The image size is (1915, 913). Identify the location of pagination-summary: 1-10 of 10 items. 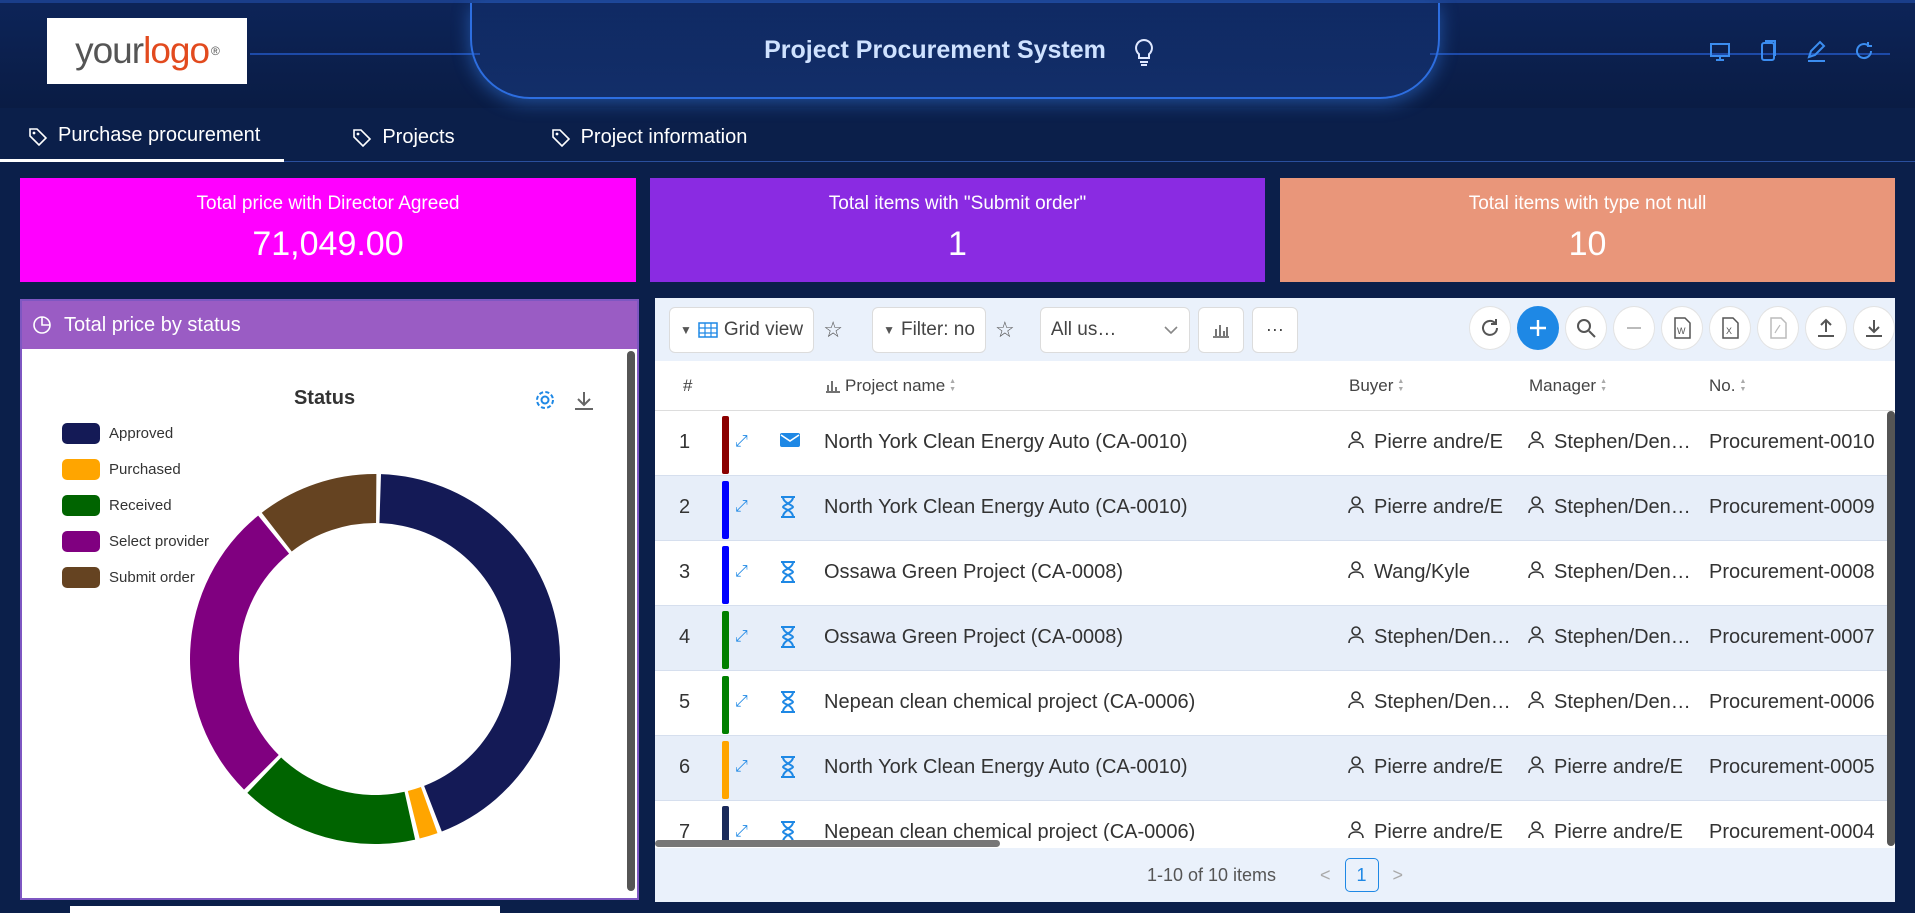
(1211, 874).